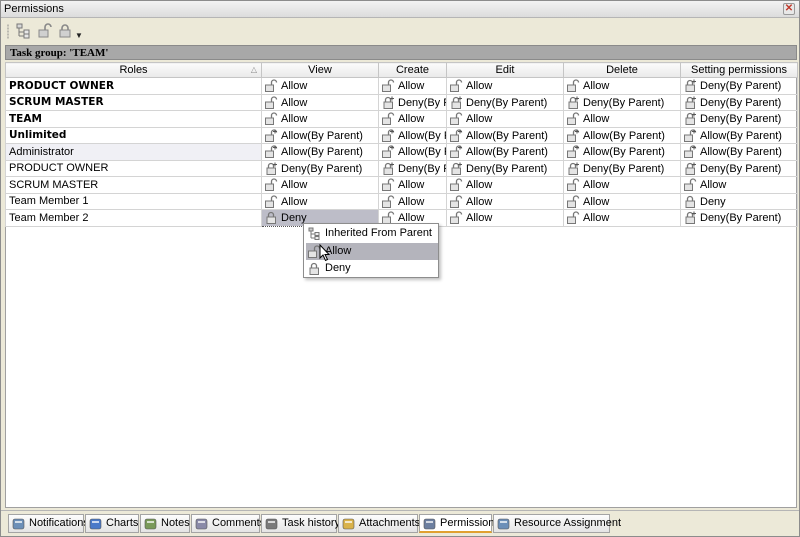 Image resolution: width=800 pixels, height=537 pixels. What do you see at coordinates (412, 70) in the screenshot?
I see `column-header-create: Create` at bounding box center [412, 70].